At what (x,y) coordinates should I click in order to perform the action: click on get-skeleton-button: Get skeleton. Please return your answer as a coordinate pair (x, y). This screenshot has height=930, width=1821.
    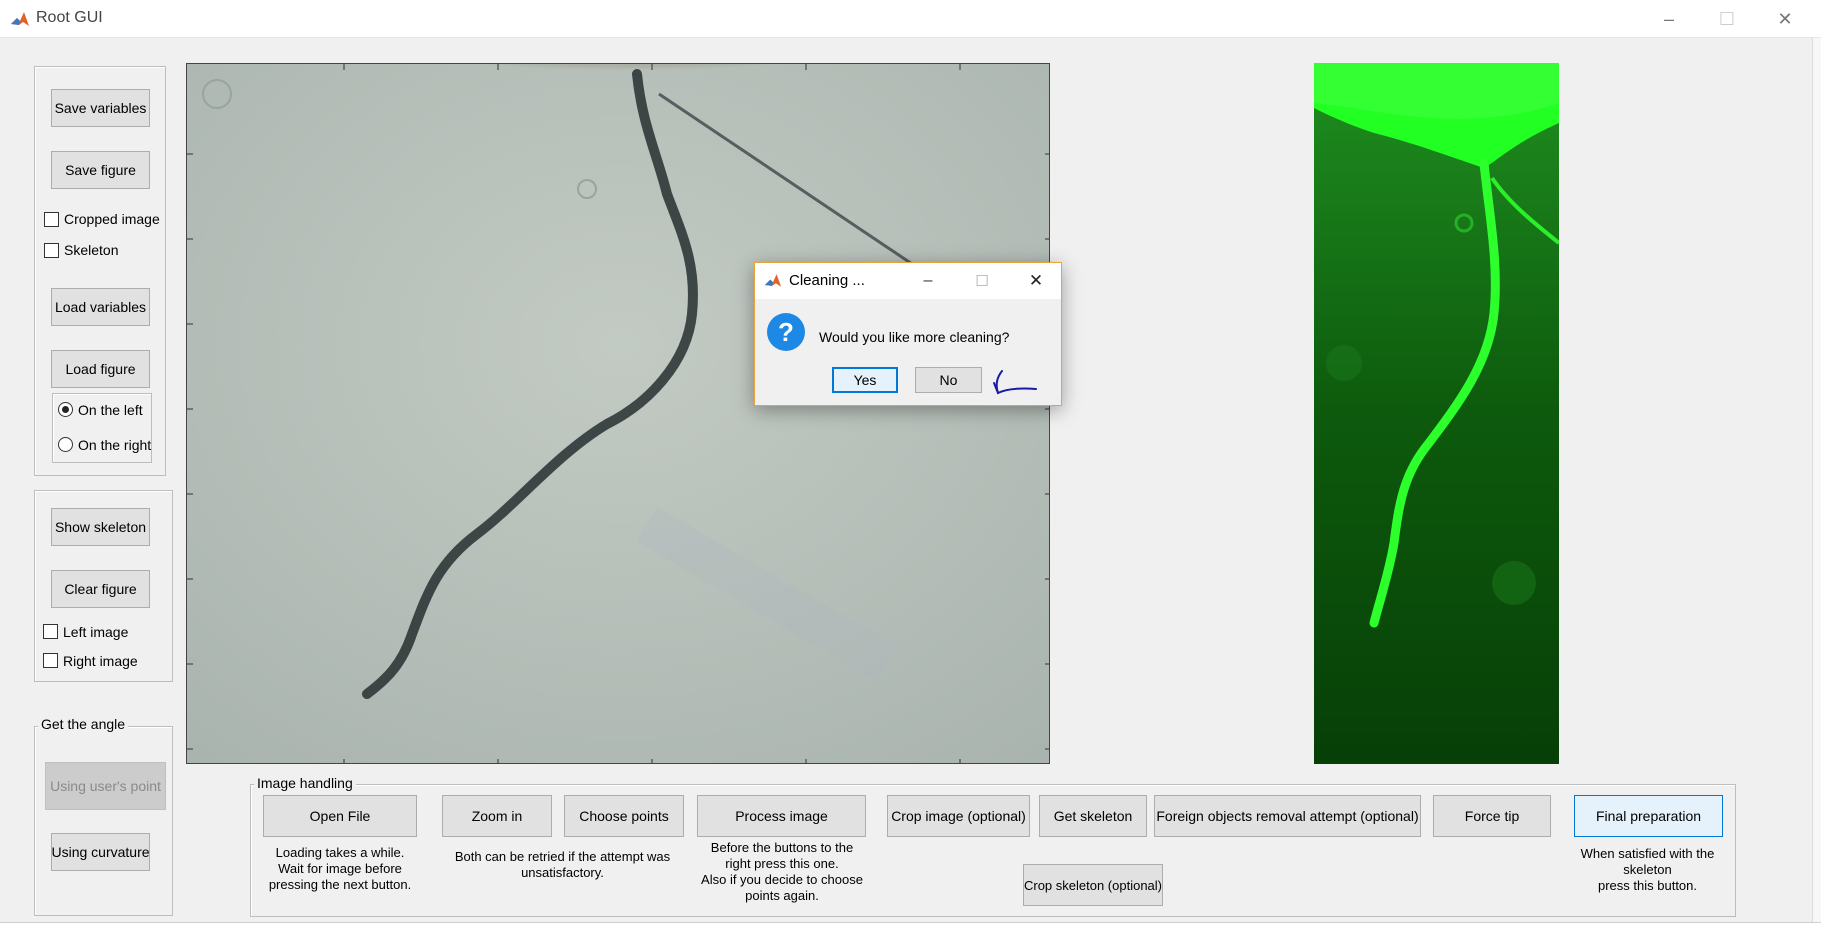
    Looking at the image, I should click on (1093, 816).